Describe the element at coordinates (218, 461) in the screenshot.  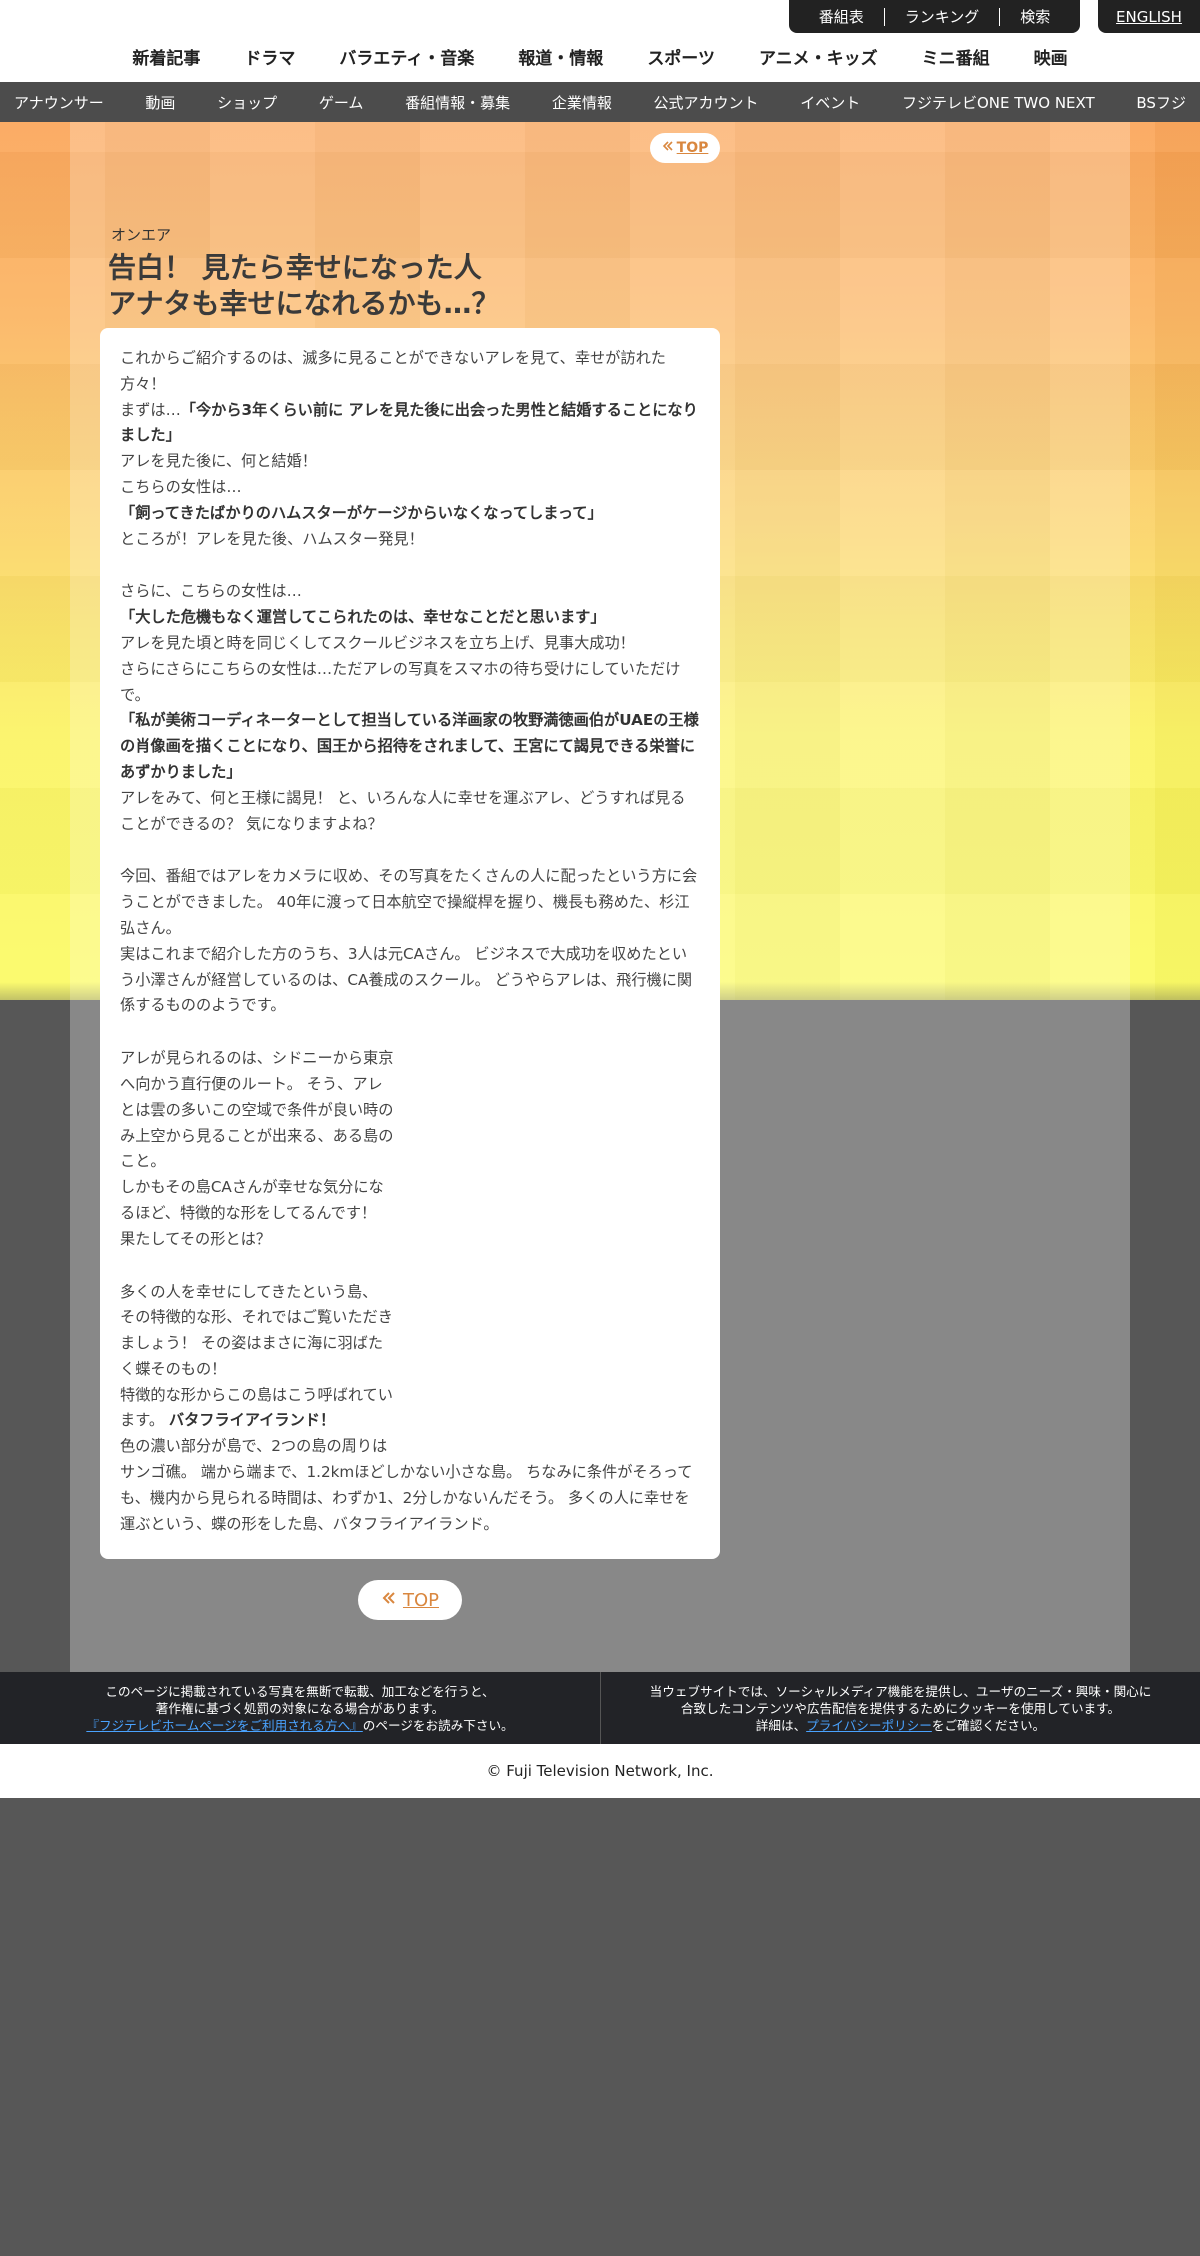
I see `article-paragraph: アレを見た後に、何と結婚！` at that location.